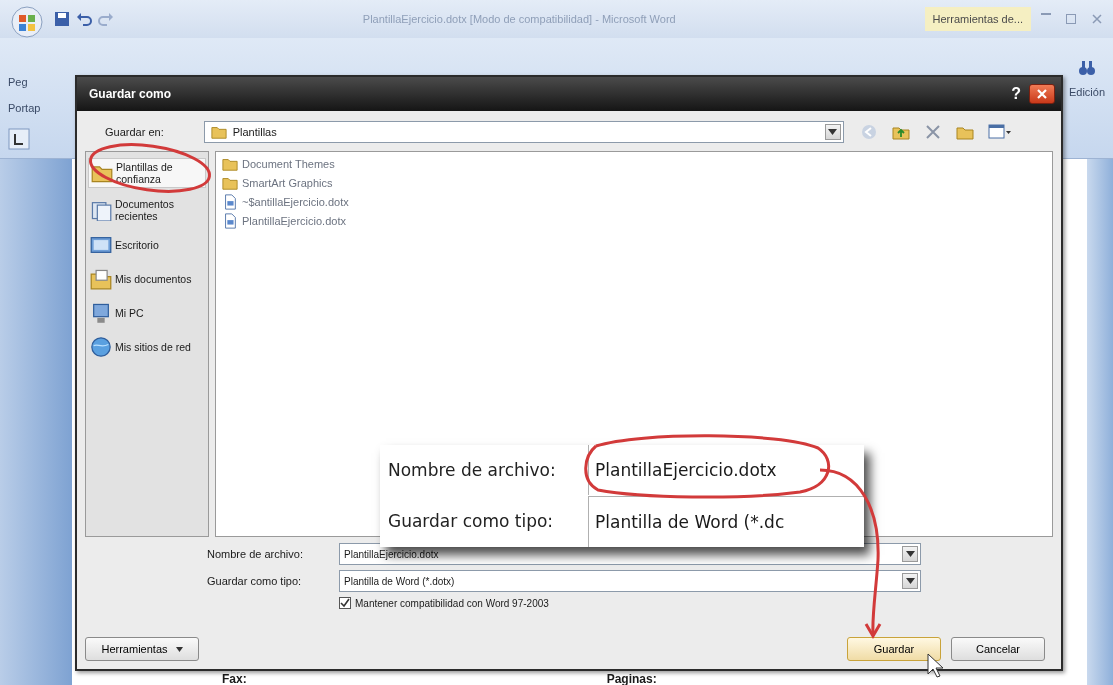 This screenshot has height=685, width=1113. I want to click on undo-icon, so click(84, 19).